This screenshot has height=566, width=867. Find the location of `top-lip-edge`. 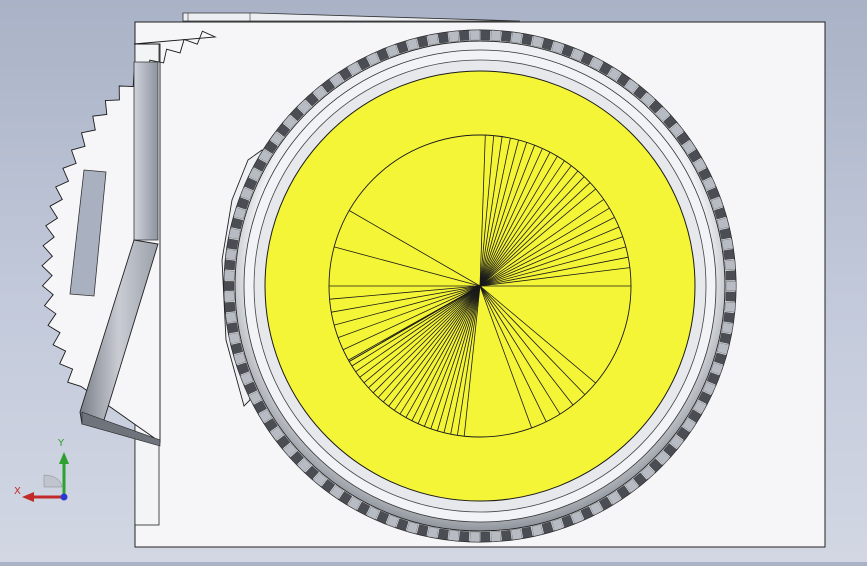

top-lip-edge is located at coordinates (351, 17).